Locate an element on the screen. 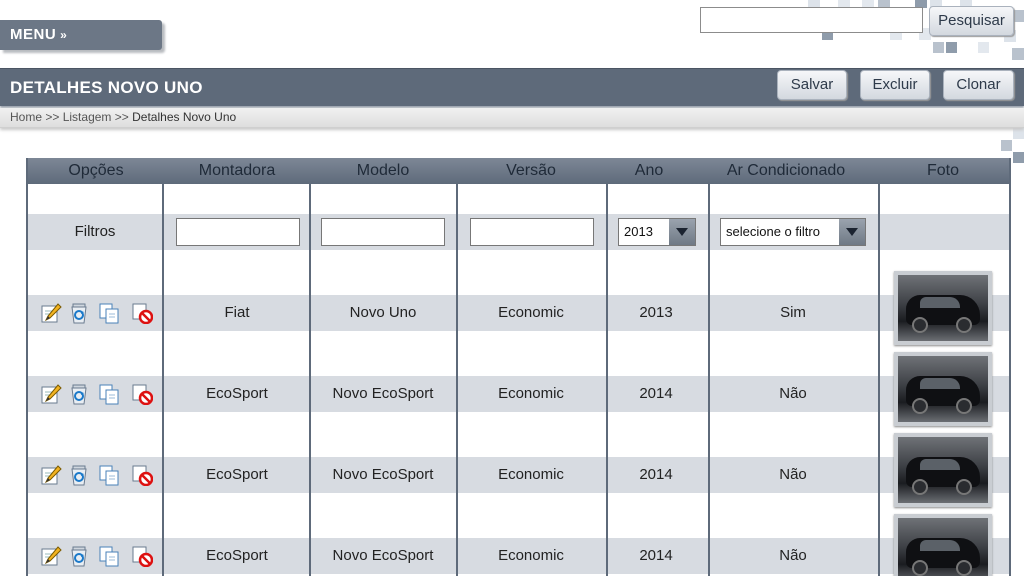  breadcrumb-current: Detalhes Novo Uno is located at coordinates (184, 117).